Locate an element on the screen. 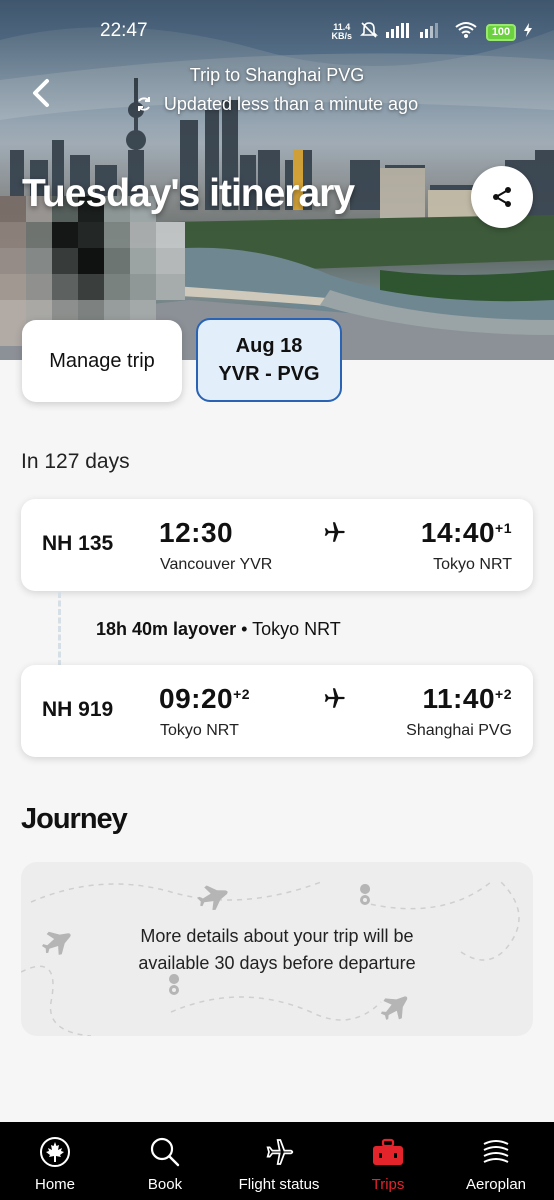 The width and height of the screenshot is (554, 1200). share-button is located at coordinates (502, 197).